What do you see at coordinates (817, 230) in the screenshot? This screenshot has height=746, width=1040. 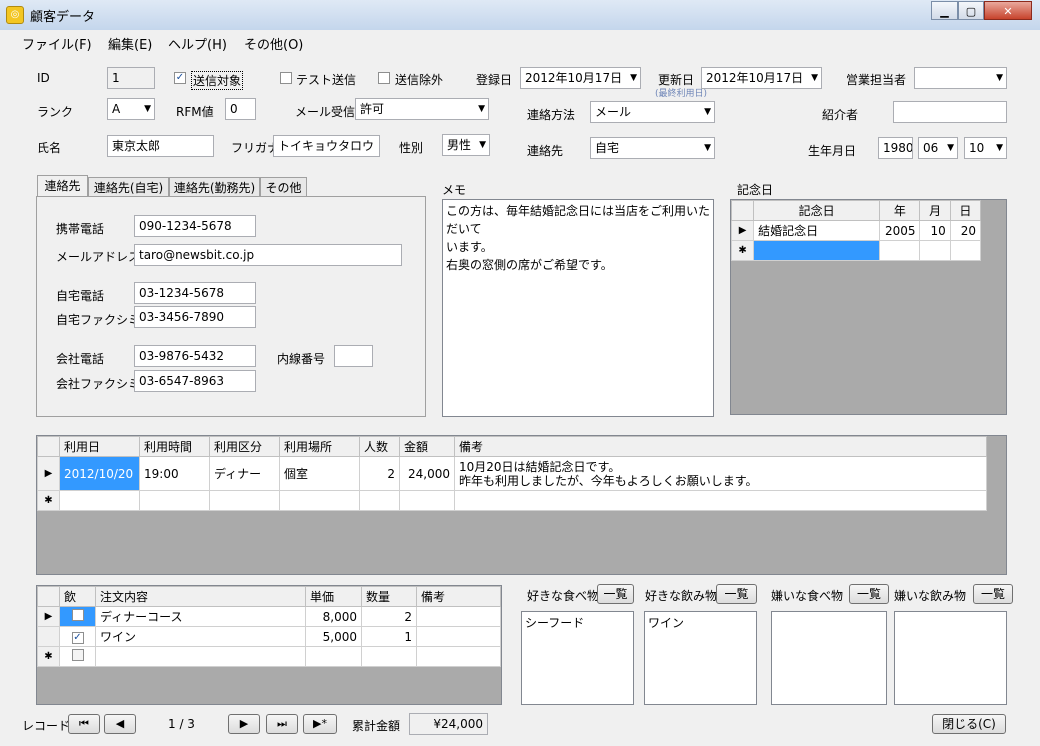 I see `anniv-name-cell: 結婚記念日` at bounding box center [817, 230].